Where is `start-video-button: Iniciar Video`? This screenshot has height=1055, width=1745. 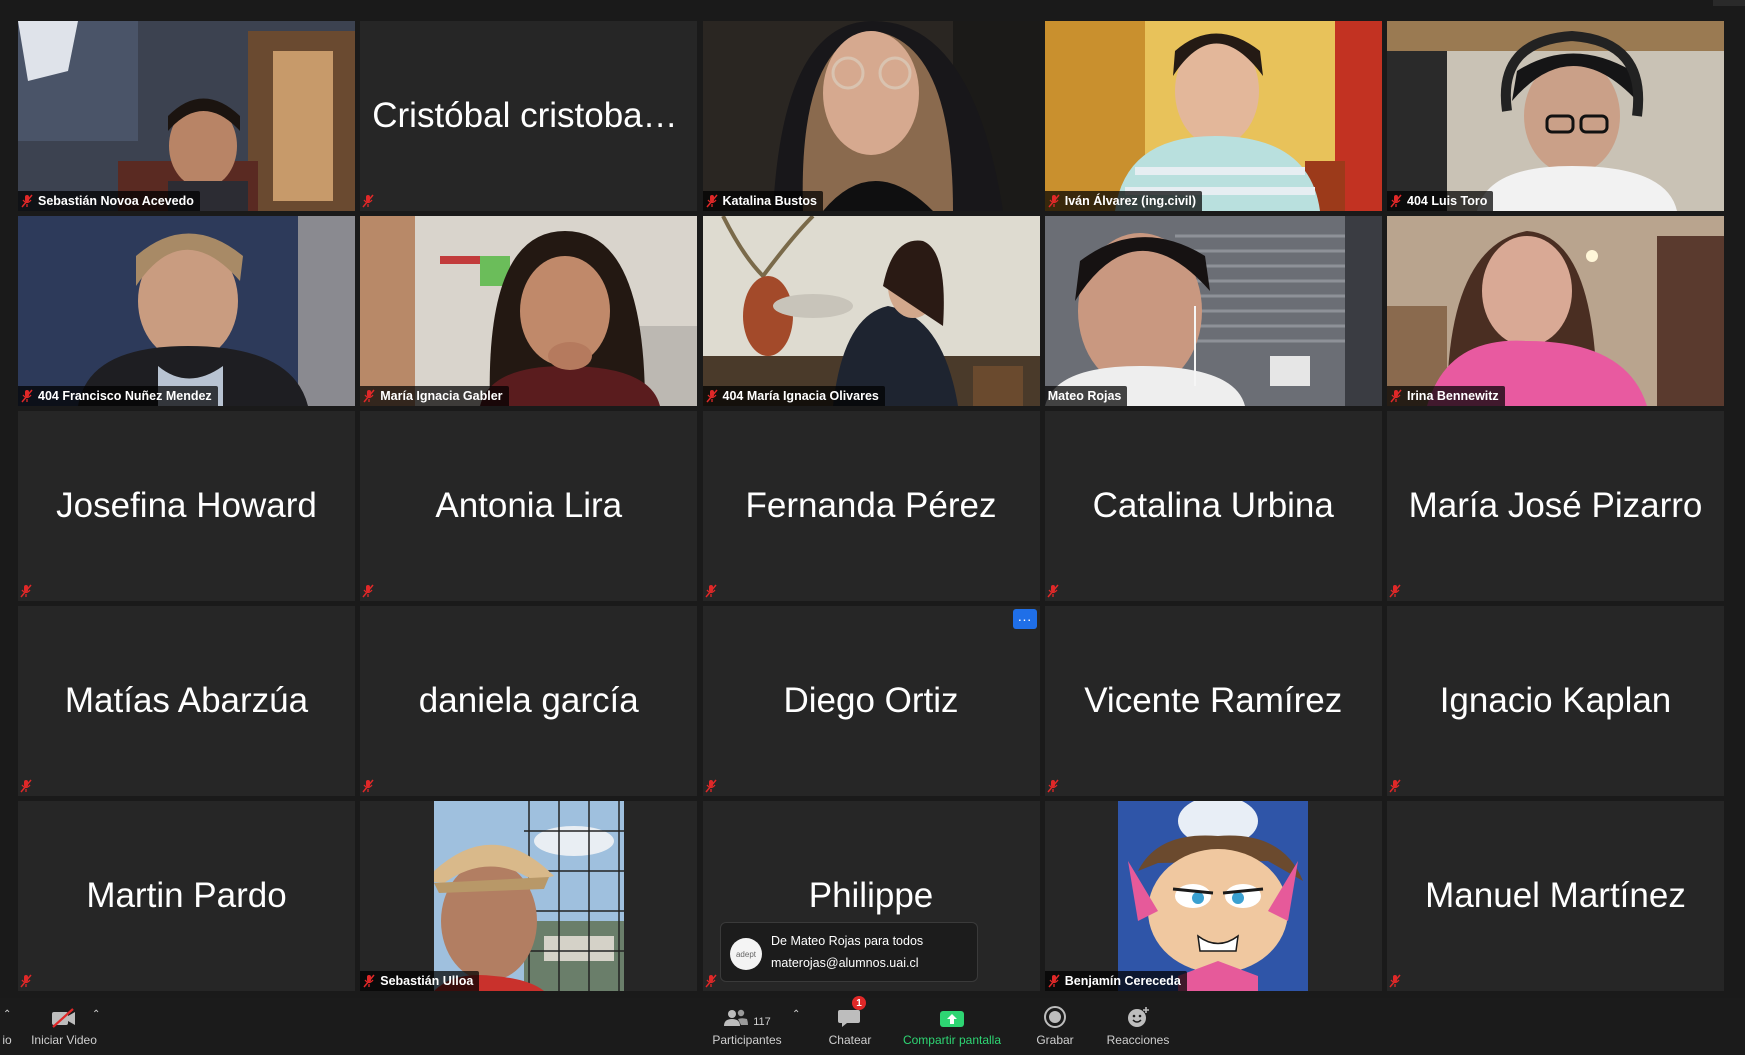 start-video-button: Iniciar Video is located at coordinates (64, 1026).